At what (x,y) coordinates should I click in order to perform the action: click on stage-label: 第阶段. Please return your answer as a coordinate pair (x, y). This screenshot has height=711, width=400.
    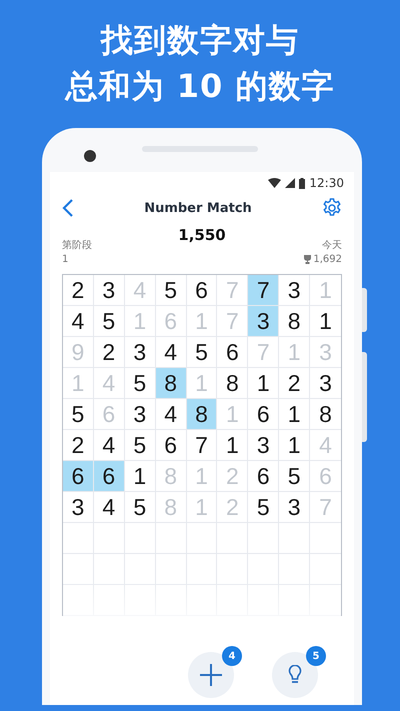
    Looking at the image, I should click on (77, 245).